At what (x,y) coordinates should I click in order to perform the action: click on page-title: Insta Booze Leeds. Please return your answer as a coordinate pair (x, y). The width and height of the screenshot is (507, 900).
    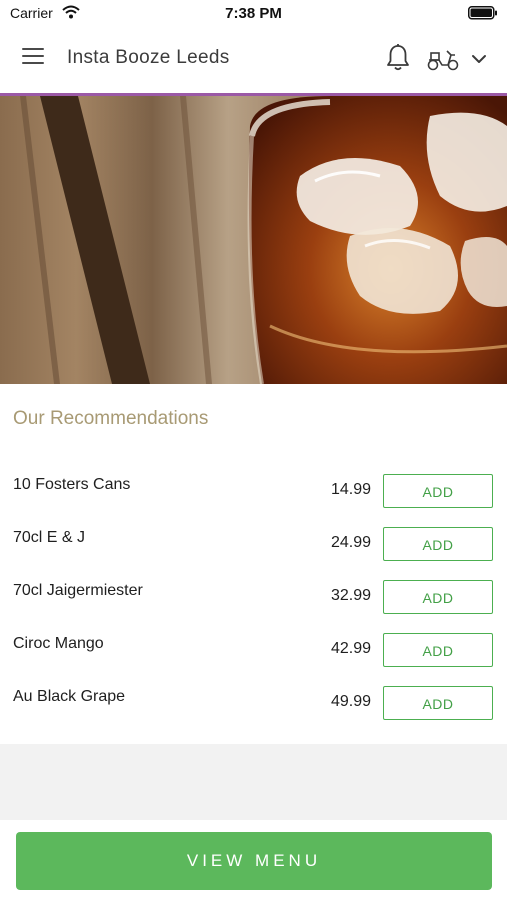
    Looking at the image, I should click on (148, 57).